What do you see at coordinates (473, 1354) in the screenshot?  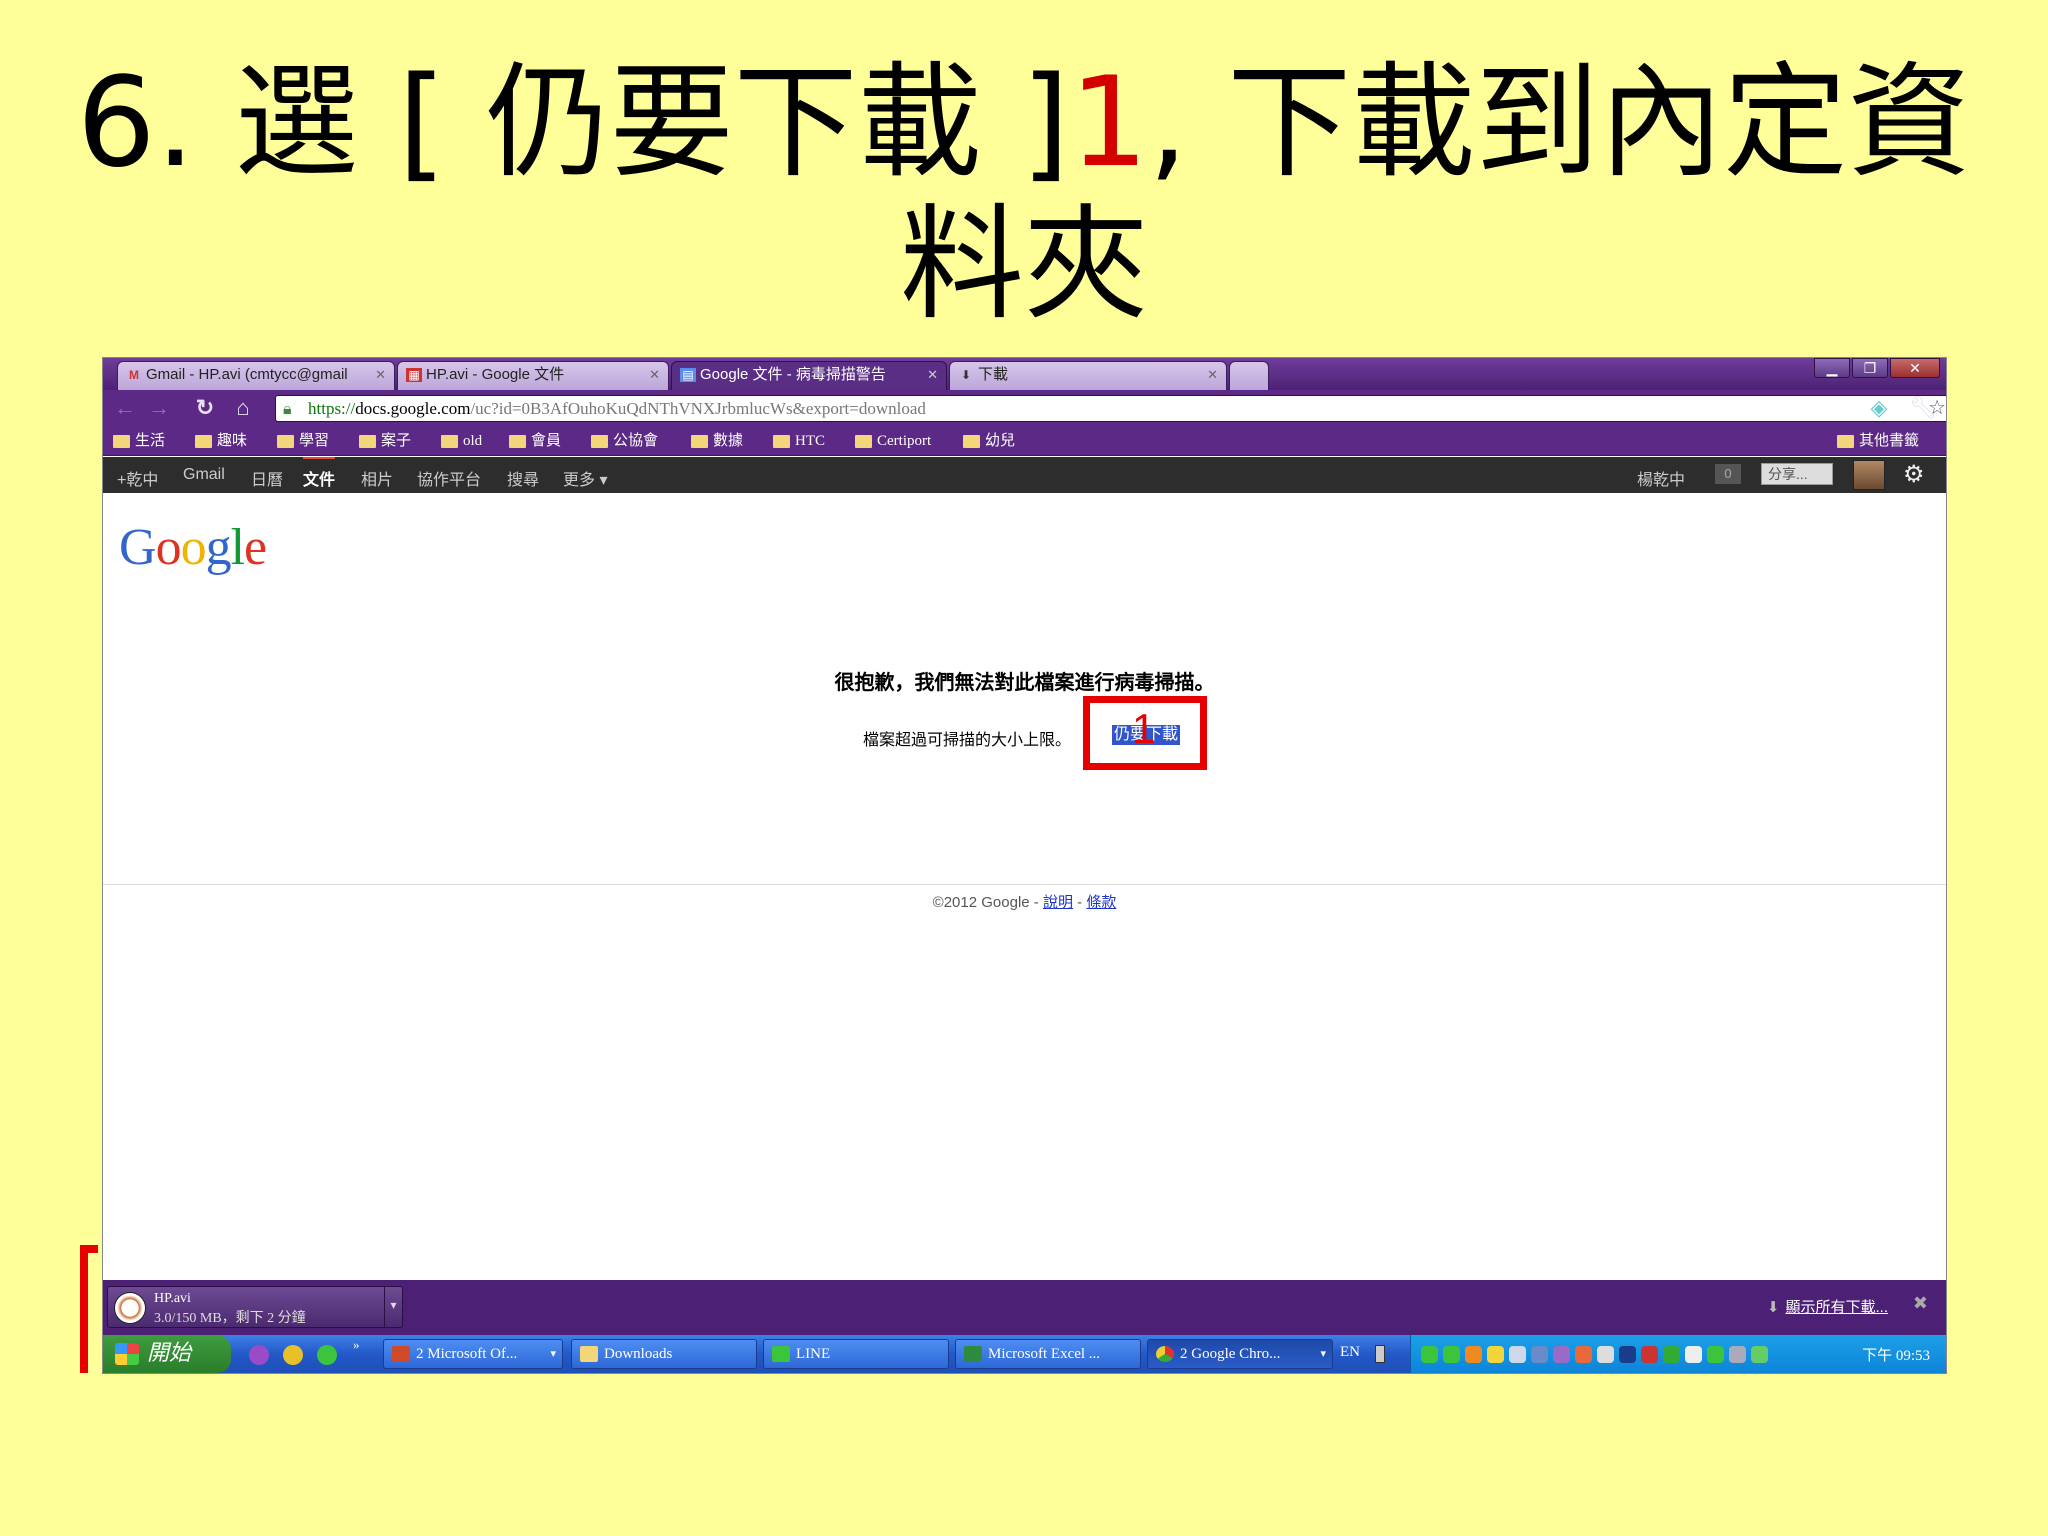 I see `taskbar-button-office: 2 Microsoft Of... ▾` at bounding box center [473, 1354].